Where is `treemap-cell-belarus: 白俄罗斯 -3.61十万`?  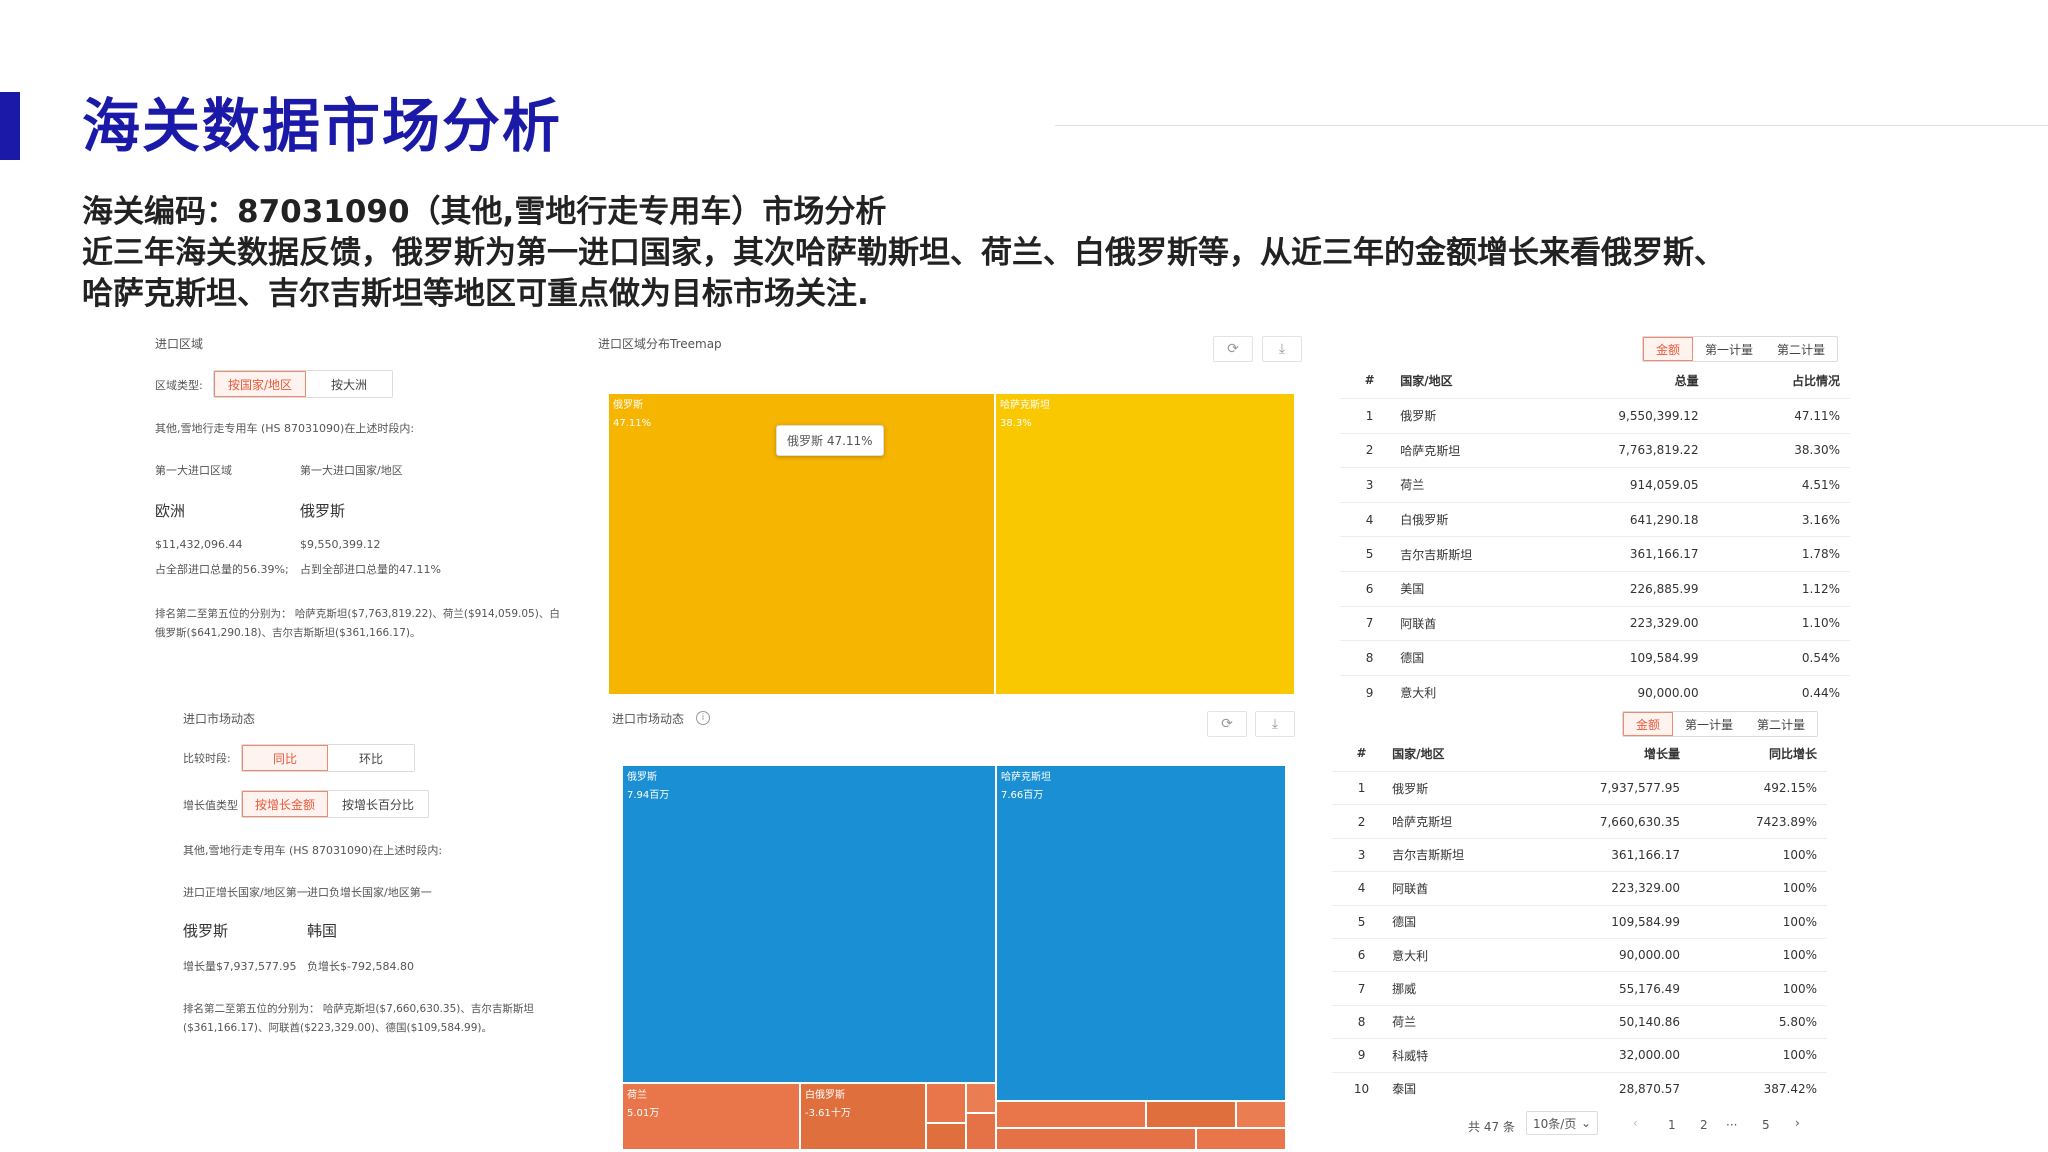 treemap-cell-belarus: 白俄罗斯 -3.61十万 is located at coordinates (863, 1116).